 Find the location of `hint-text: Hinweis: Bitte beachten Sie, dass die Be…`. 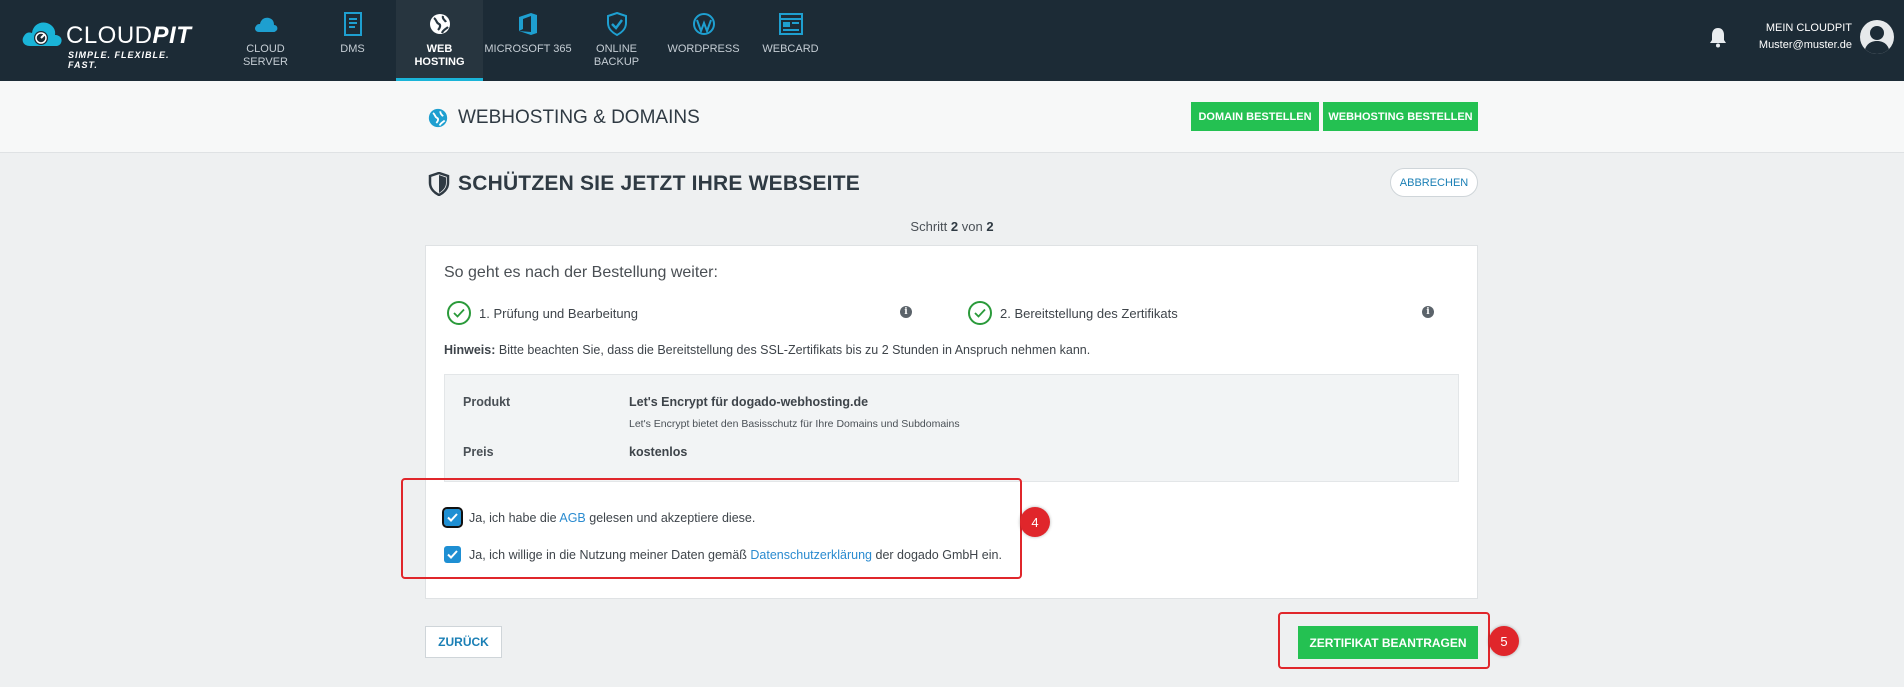

hint-text: Hinweis: Bitte beachten Sie, dass die Be… is located at coordinates (767, 350).